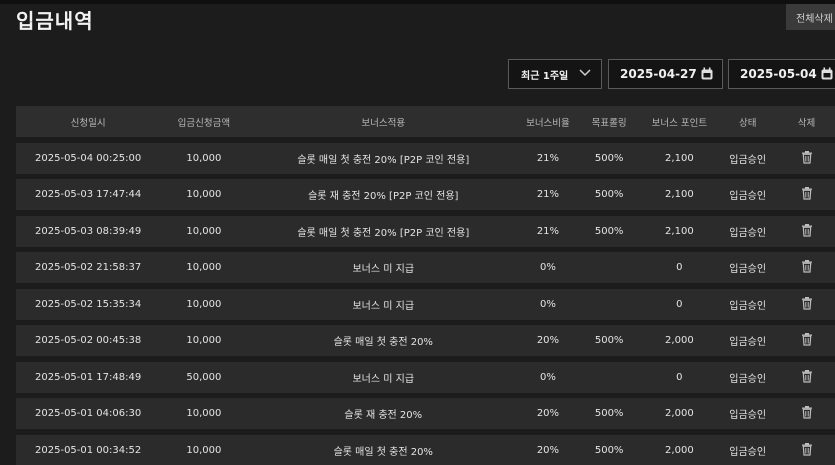 Image resolution: width=835 pixels, height=465 pixels. I want to click on cell-datetime: 2025-05-01 17:48:49, so click(88, 377).